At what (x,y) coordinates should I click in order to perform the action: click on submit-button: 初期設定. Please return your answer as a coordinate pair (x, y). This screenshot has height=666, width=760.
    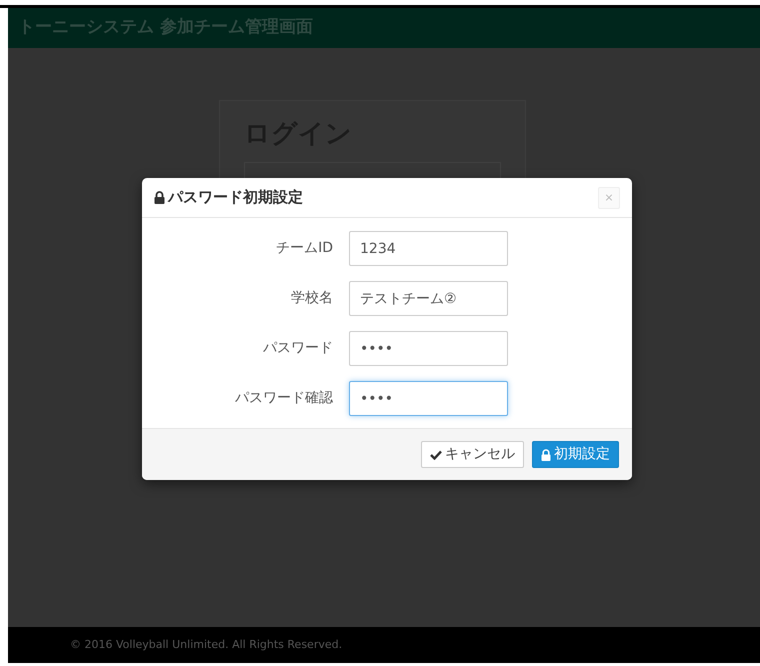
    Looking at the image, I should click on (575, 454).